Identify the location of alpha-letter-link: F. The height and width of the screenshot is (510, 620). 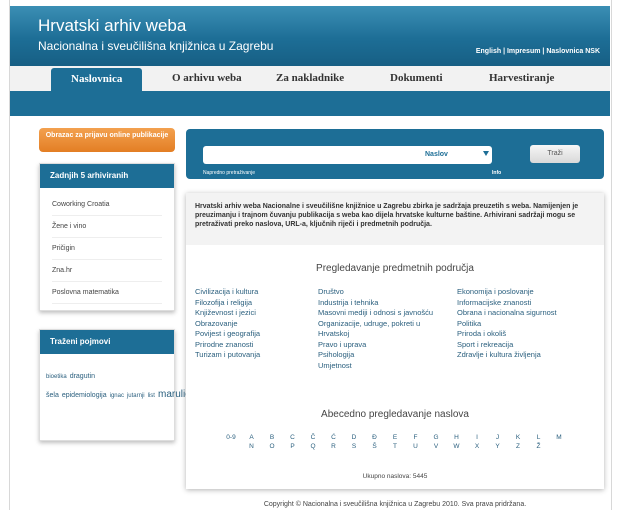
(415, 437).